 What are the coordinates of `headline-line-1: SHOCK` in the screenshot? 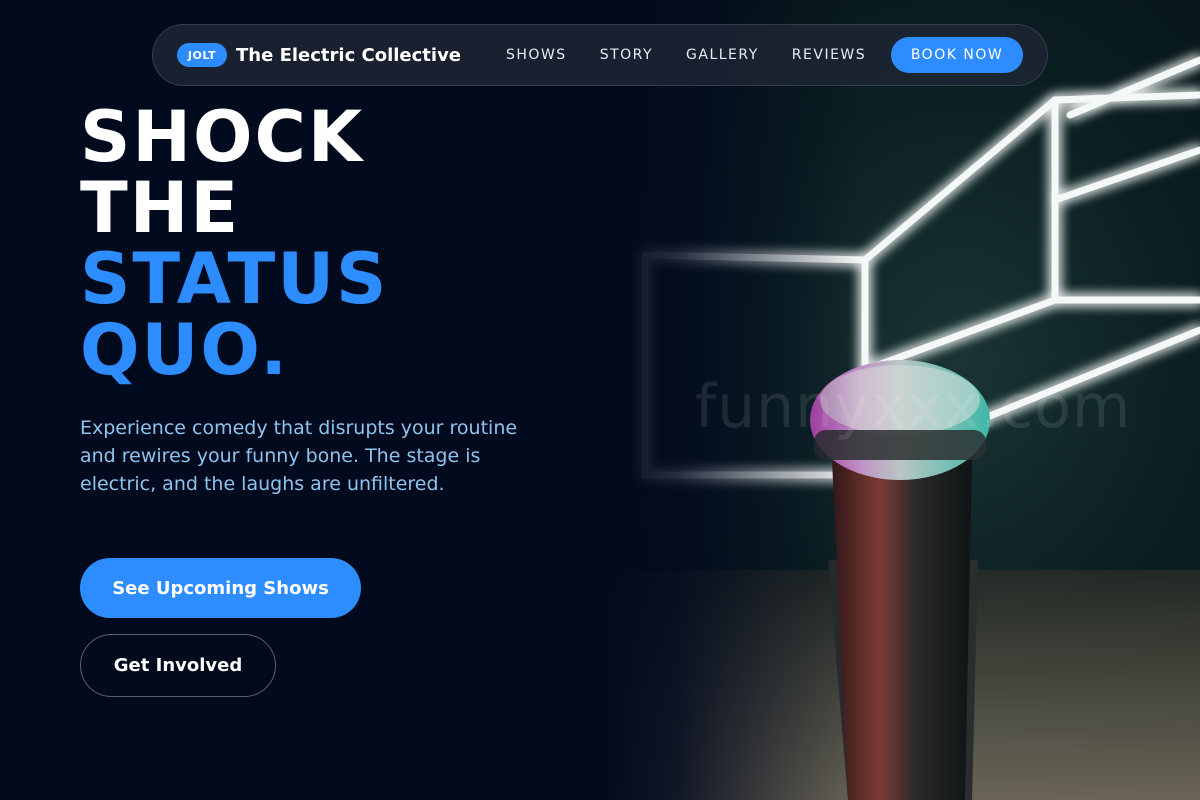 It's located at (222, 137).